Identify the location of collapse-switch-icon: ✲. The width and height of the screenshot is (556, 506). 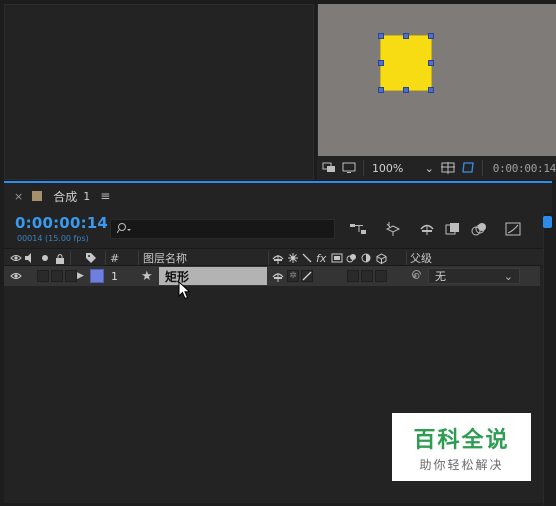
(293, 276).